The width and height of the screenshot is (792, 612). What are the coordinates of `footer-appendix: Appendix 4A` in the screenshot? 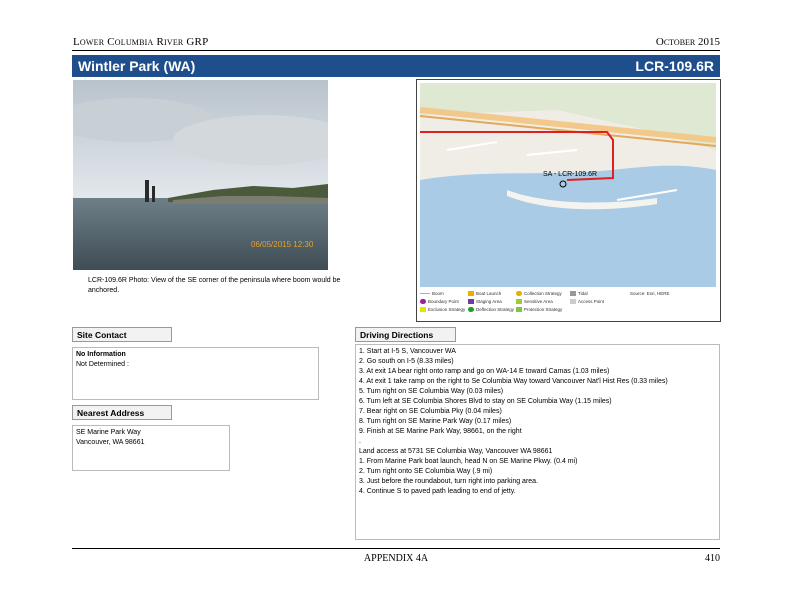 It's located at (396, 558).